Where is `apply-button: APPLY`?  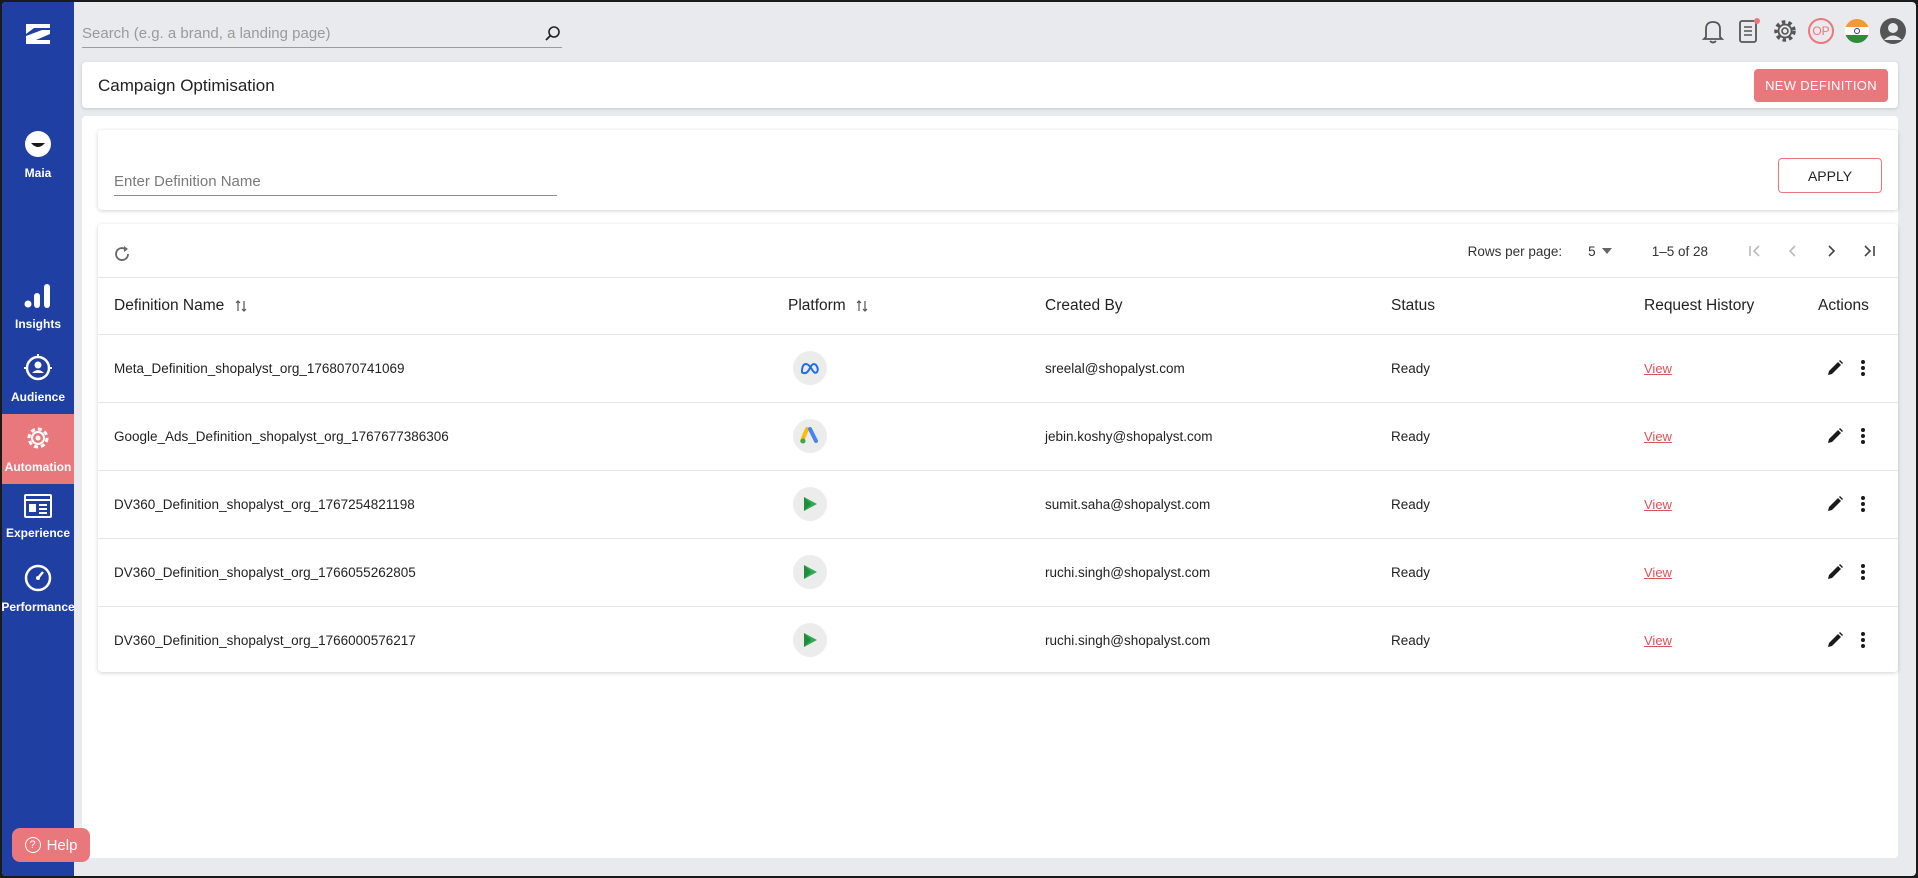
apply-button: APPLY is located at coordinates (1830, 175).